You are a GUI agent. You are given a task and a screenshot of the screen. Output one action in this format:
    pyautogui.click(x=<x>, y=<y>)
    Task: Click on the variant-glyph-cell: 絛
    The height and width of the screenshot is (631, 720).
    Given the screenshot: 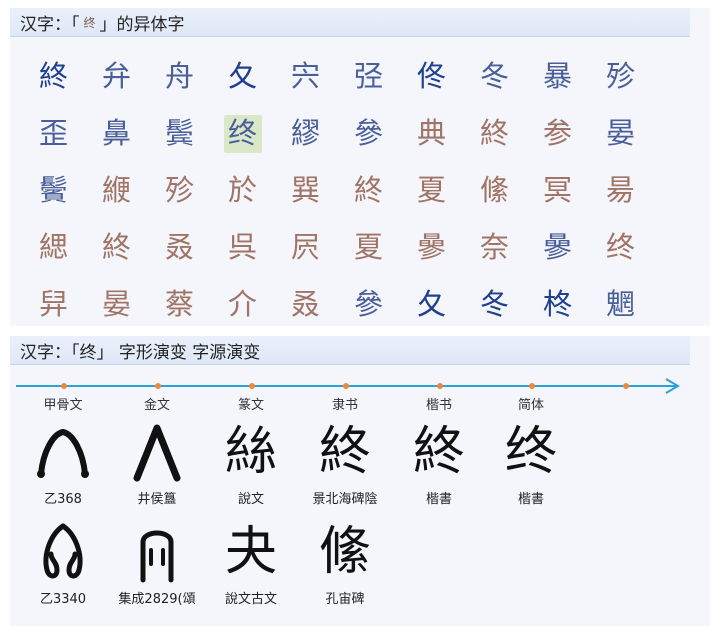 What is the action you would take?
    pyautogui.click(x=494, y=190)
    